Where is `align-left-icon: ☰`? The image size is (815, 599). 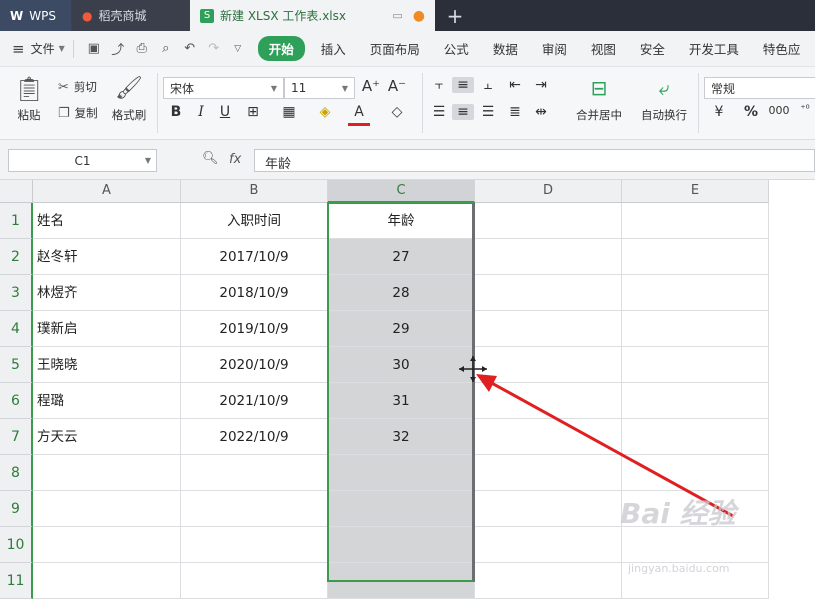 align-left-icon: ☰ is located at coordinates (439, 112).